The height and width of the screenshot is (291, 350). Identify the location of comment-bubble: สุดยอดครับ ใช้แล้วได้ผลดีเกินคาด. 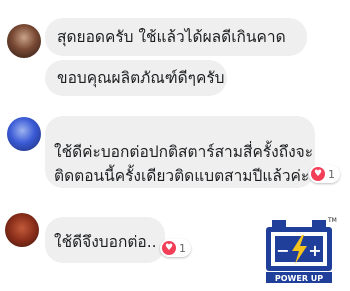
(176, 37).